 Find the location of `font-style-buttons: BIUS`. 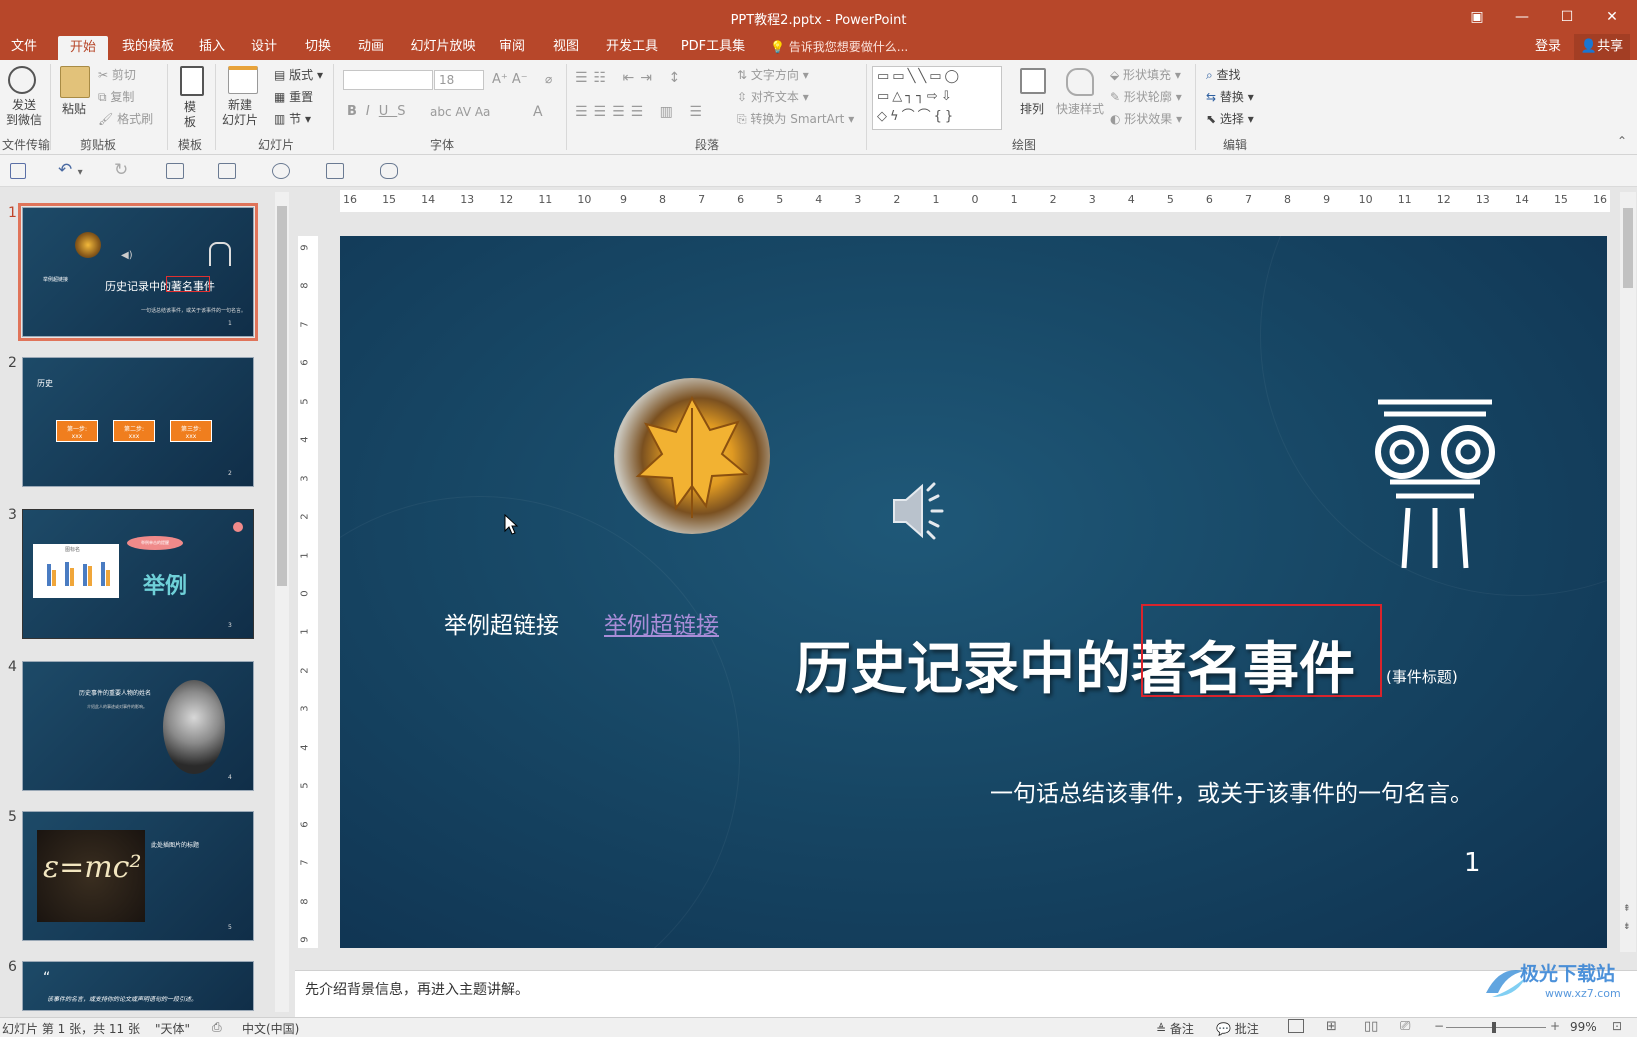

font-style-buttons: BIUS is located at coordinates (381, 111).